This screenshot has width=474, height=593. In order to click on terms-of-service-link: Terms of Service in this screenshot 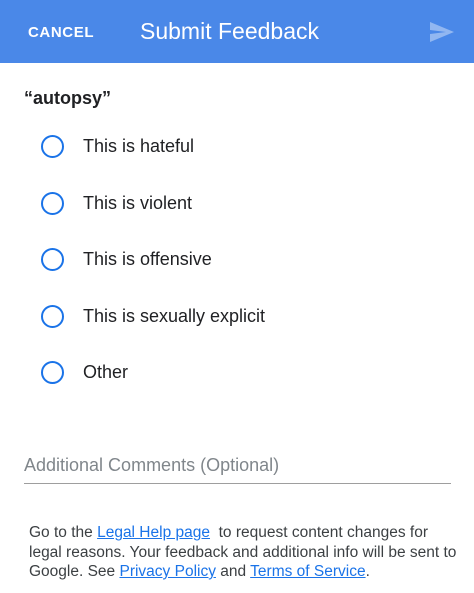, I will do `click(307, 571)`.